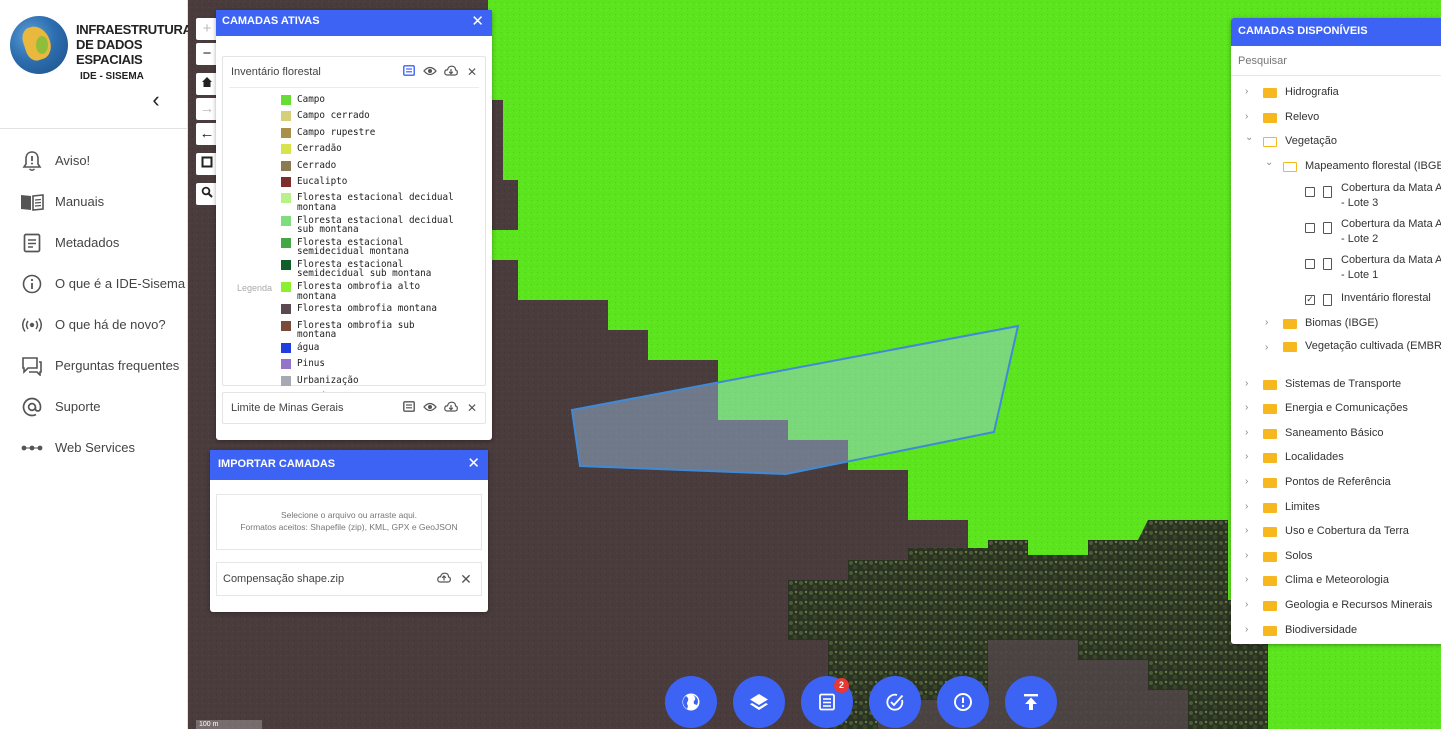 The image size is (1441, 729). What do you see at coordinates (333, 116) in the screenshot?
I see `legend-item-label: Campo cerrado` at bounding box center [333, 116].